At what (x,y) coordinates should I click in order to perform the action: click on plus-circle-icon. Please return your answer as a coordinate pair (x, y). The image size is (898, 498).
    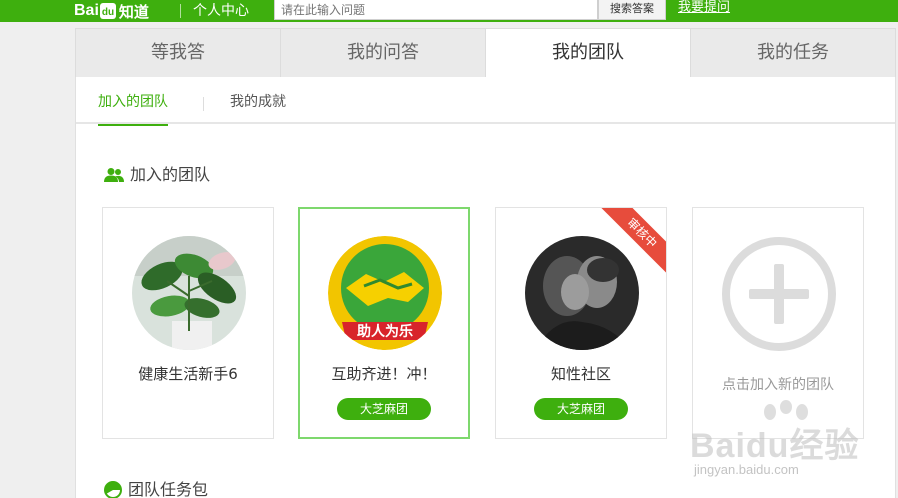
    Looking at the image, I should click on (779, 294).